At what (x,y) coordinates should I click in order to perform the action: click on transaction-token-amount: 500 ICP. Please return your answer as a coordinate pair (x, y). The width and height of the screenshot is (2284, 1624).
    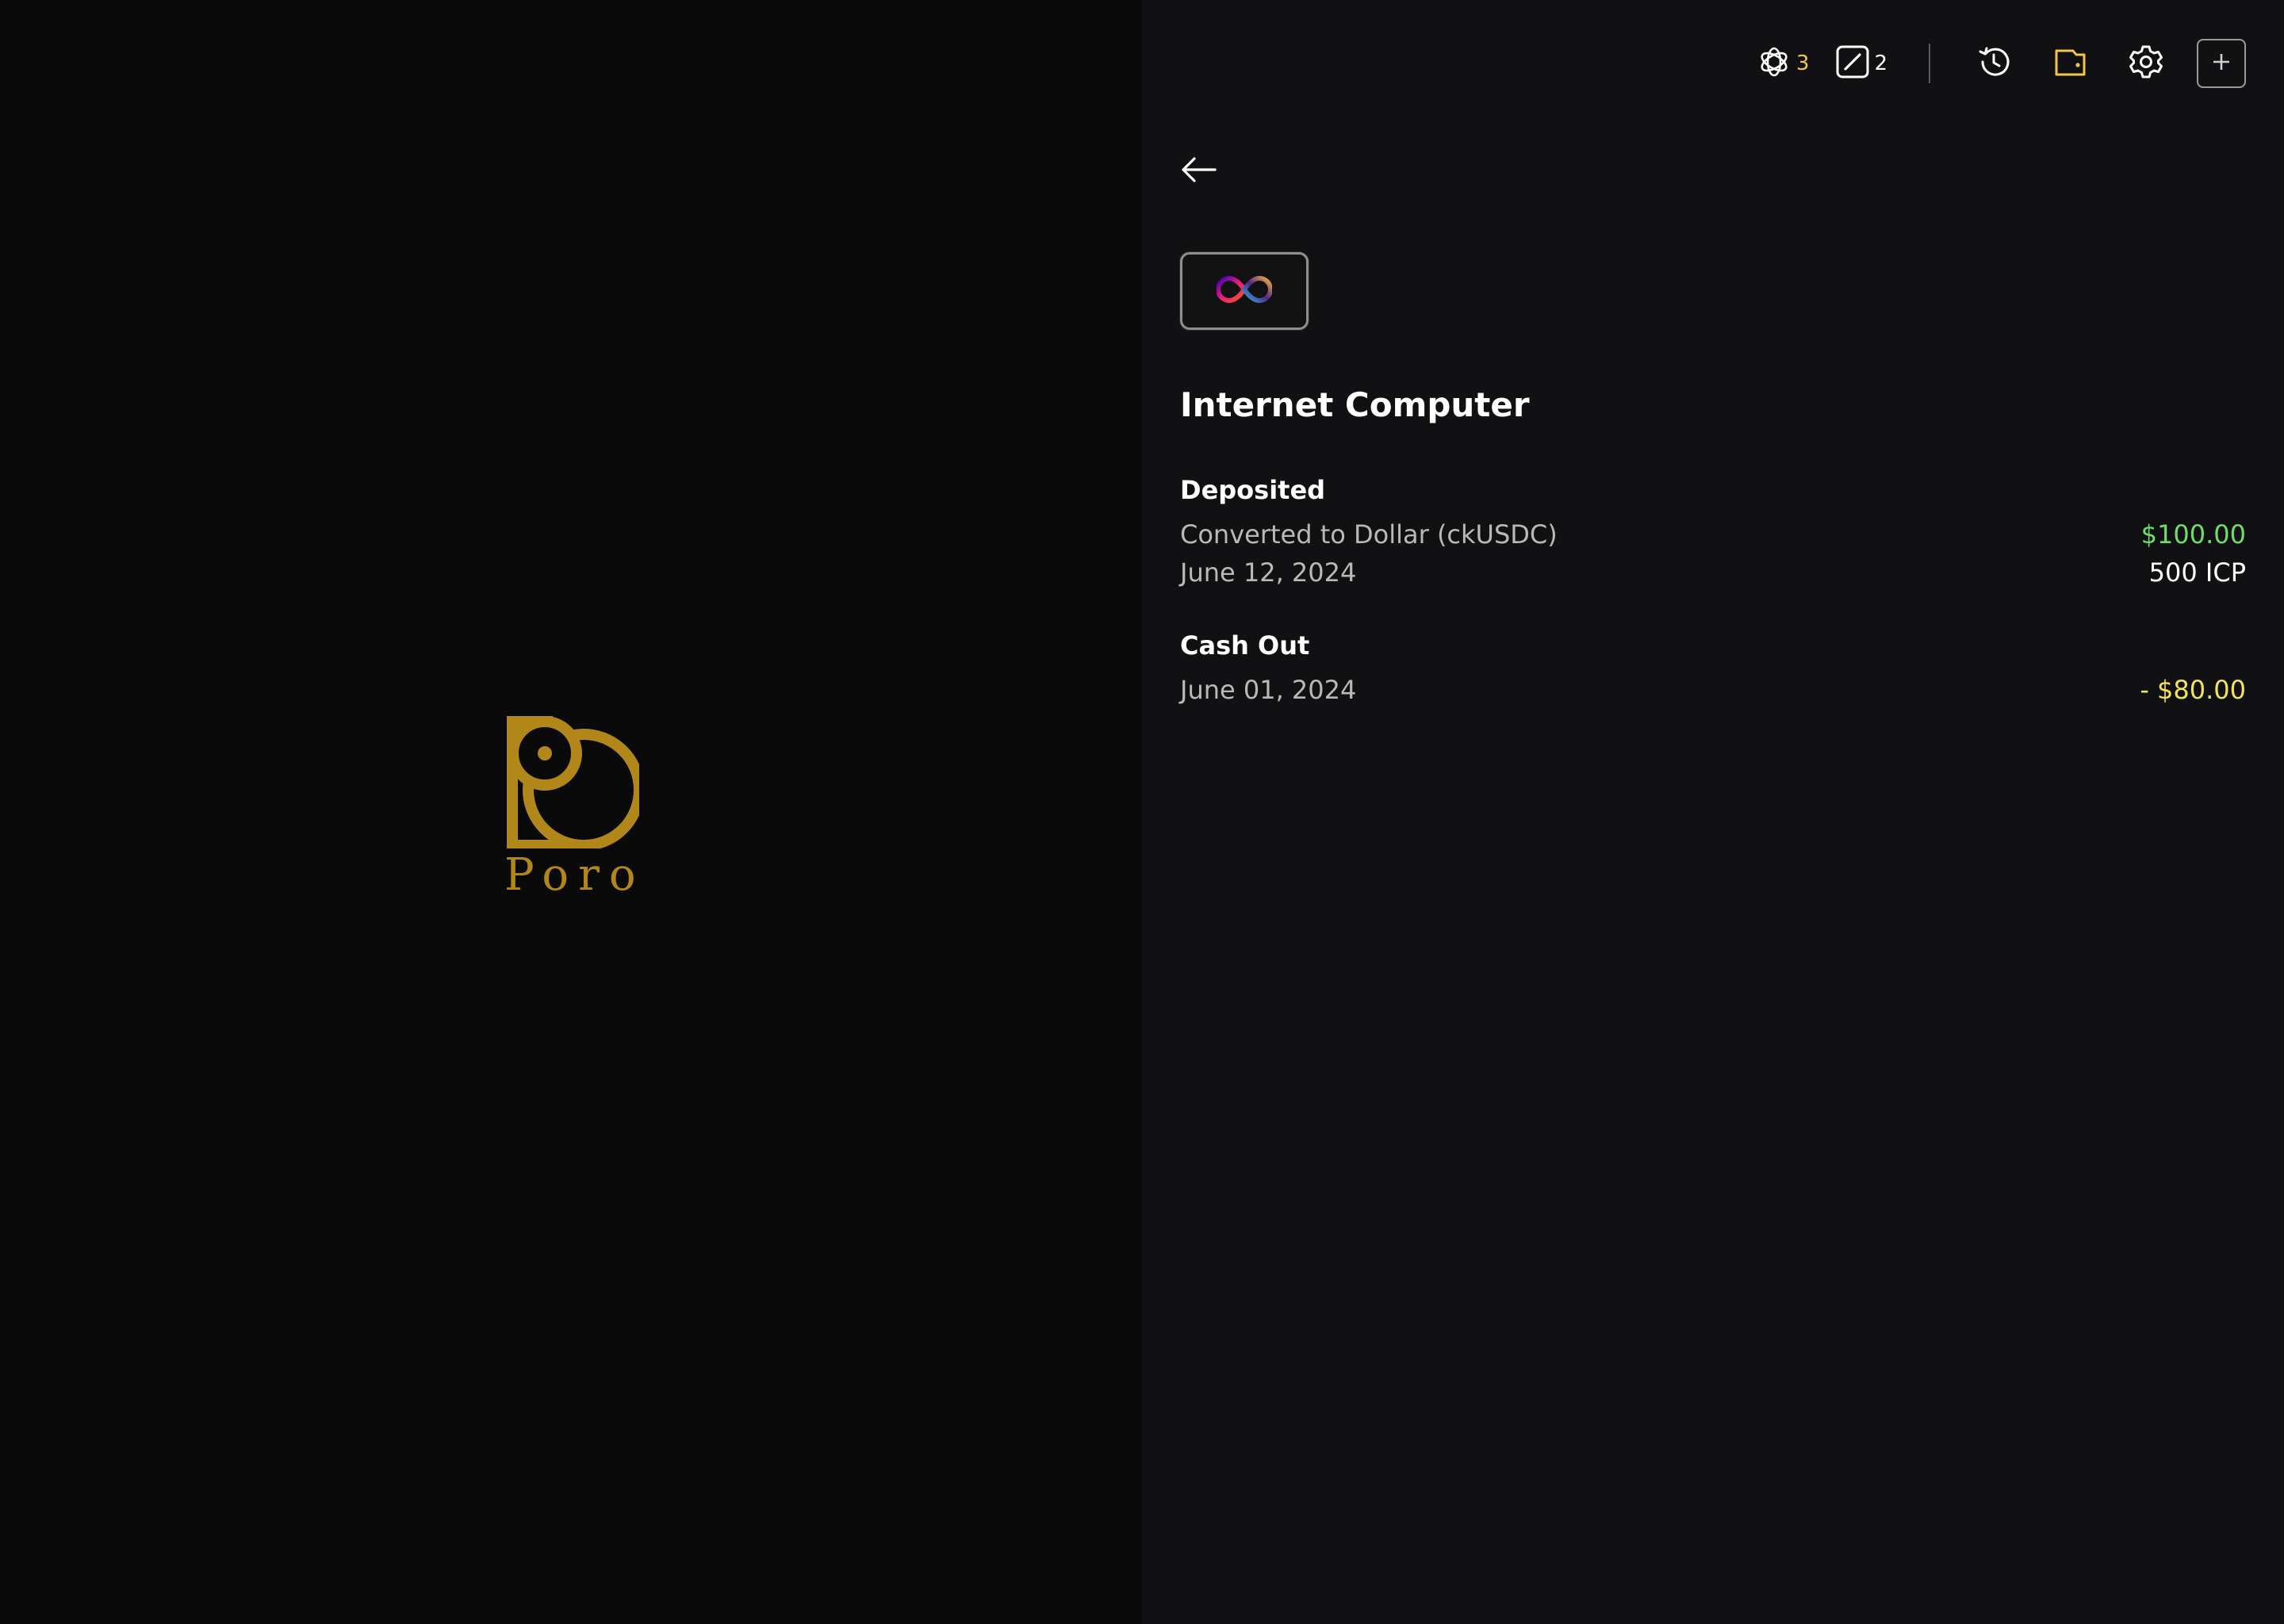
    Looking at the image, I should click on (2197, 572).